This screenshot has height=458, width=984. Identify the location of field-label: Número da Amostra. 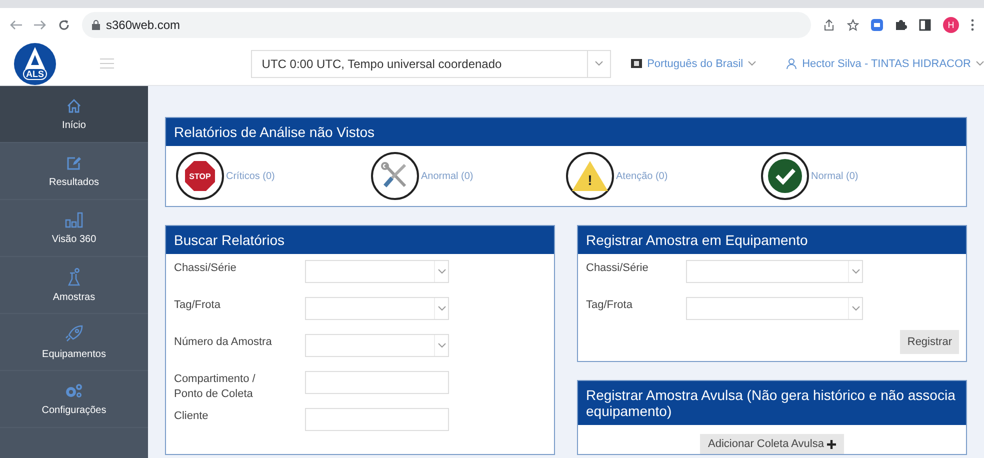
(223, 342).